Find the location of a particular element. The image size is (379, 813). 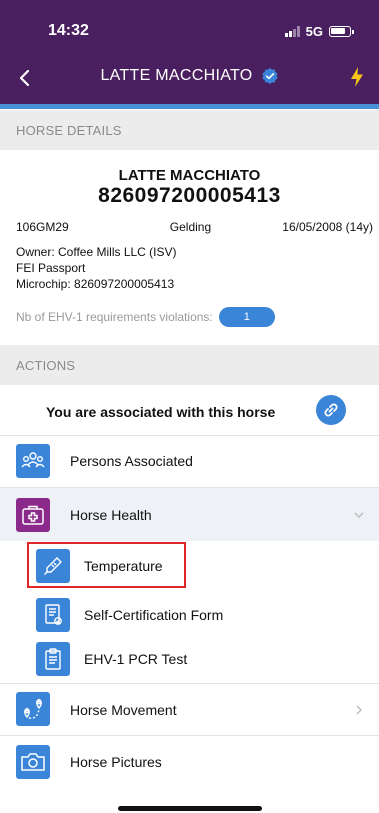

section-header-actions: ACTIONS is located at coordinates (189, 365).